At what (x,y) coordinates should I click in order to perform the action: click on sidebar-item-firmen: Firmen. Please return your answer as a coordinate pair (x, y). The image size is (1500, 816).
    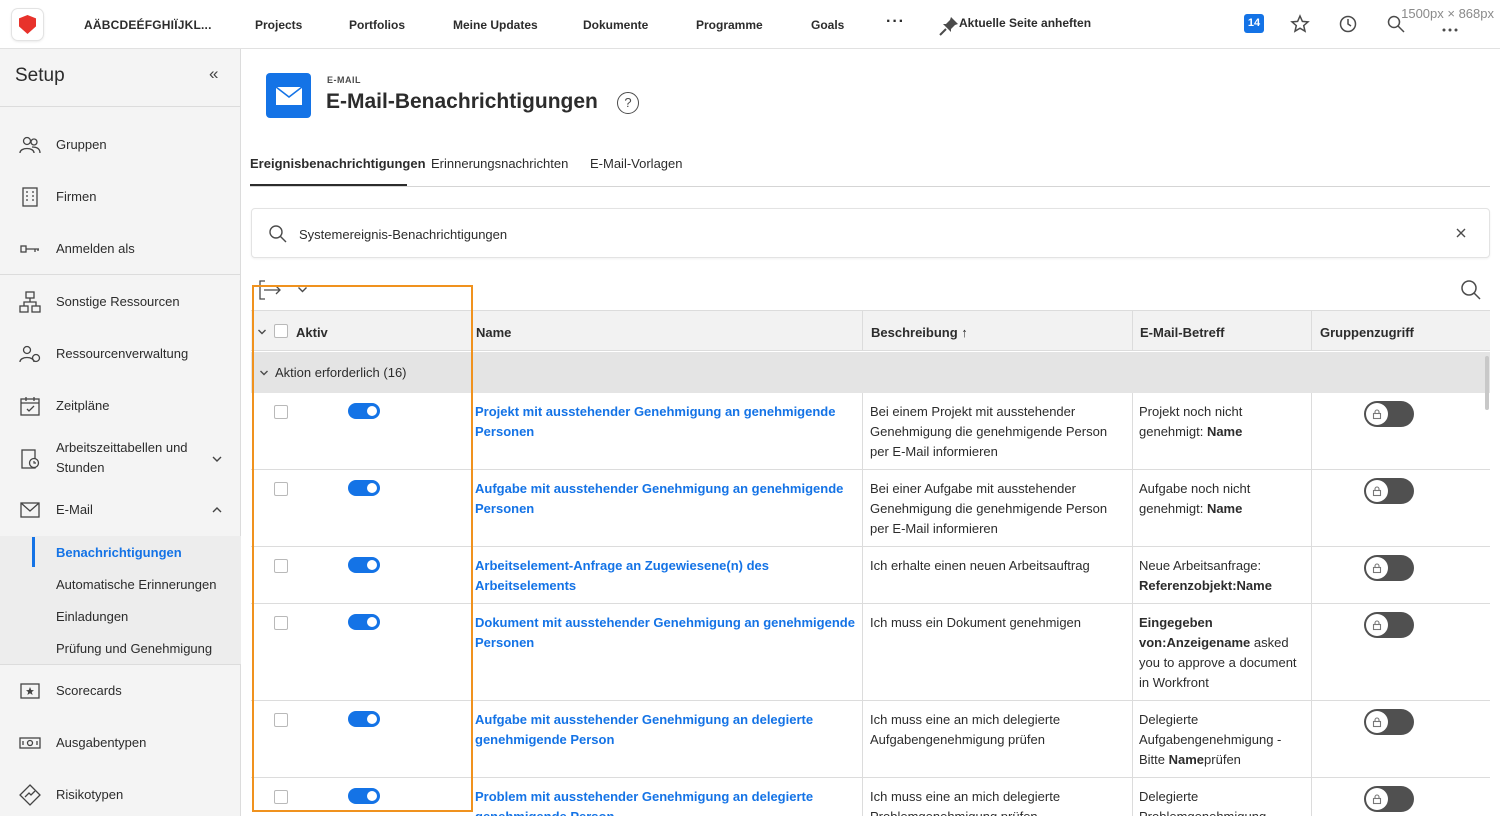
    Looking at the image, I should click on (120, 197).